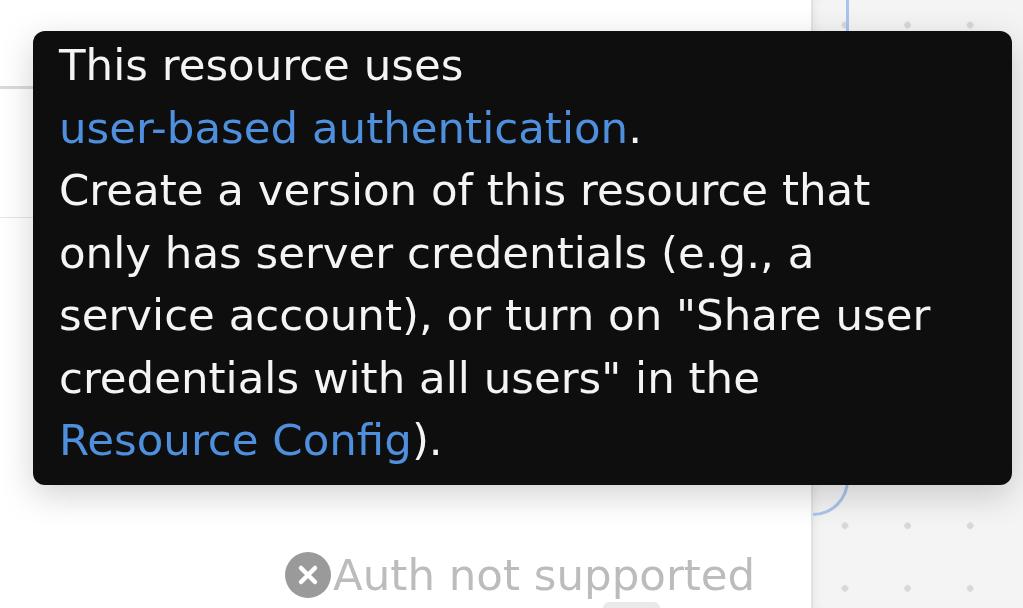 Image resolution: width=1023 pixels, height=608 pixels. I want to click on link: user-based authentication, so click(344, 127).